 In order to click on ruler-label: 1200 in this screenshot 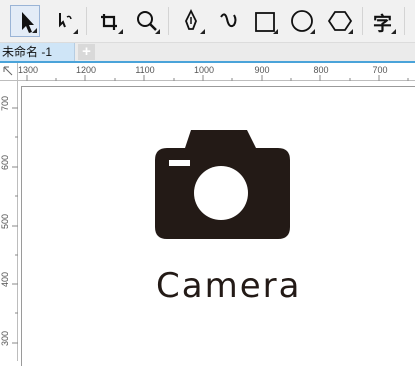, I will do `click(86, 70)`.